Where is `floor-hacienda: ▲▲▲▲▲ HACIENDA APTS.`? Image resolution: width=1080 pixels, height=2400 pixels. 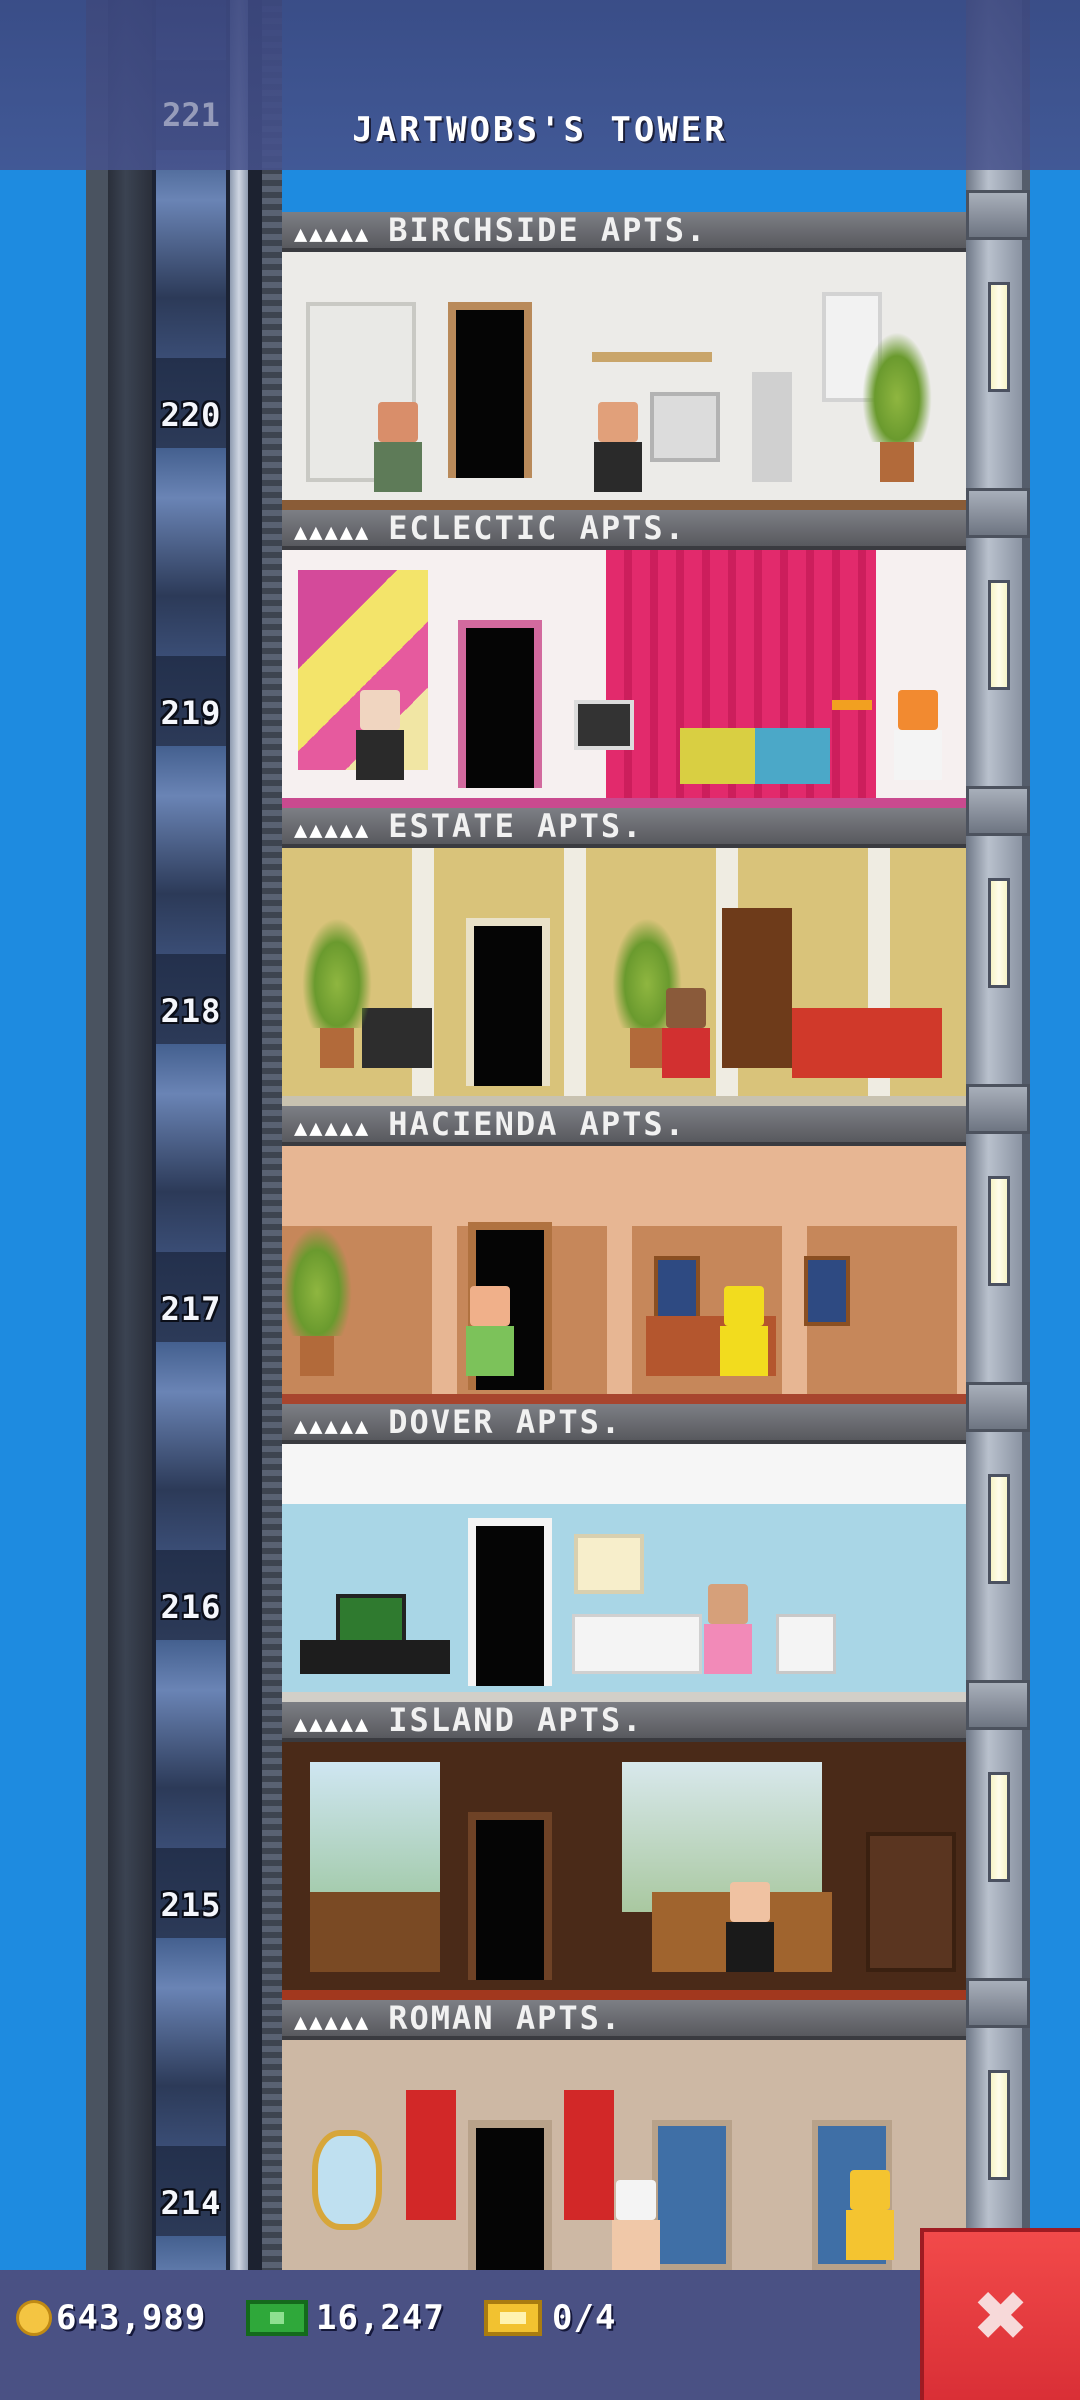
floor-hacienda: ▲▲▲▲▲ HACIENDA APTS. is located at coordinates (624, 1255).